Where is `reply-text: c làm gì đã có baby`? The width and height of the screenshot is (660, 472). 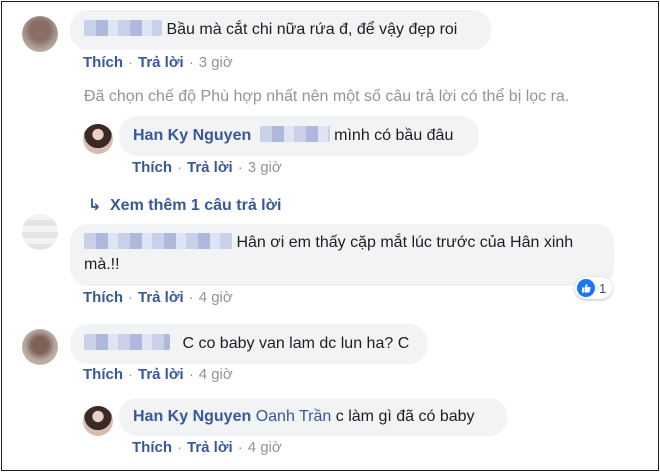 reply-text: c làm gì đã có baby is located at coordinates (405, 416).